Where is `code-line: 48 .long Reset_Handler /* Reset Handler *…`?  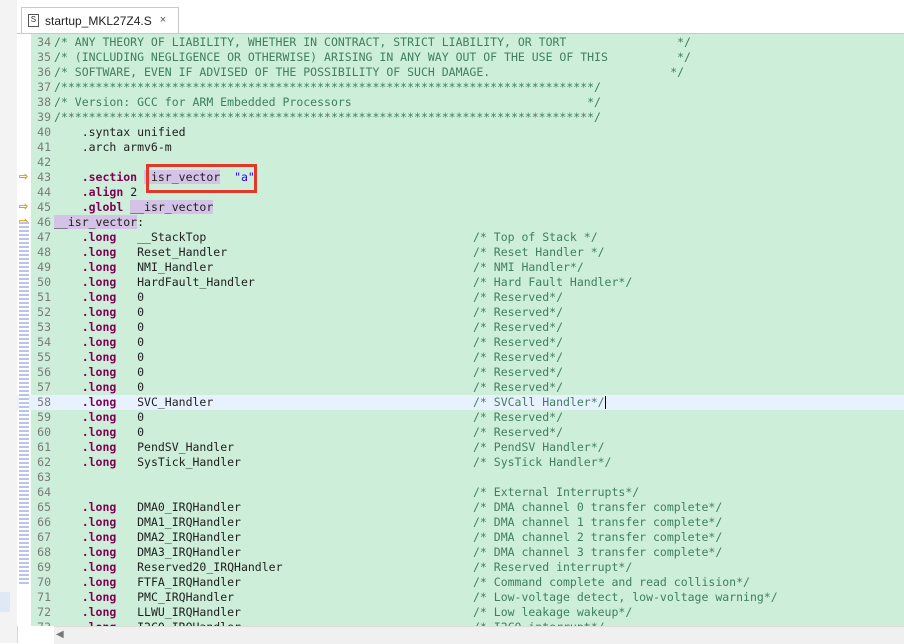 code-line: 48 .long Reset_Handler /* Reset Handler *… is located at coordinates (460, 252).